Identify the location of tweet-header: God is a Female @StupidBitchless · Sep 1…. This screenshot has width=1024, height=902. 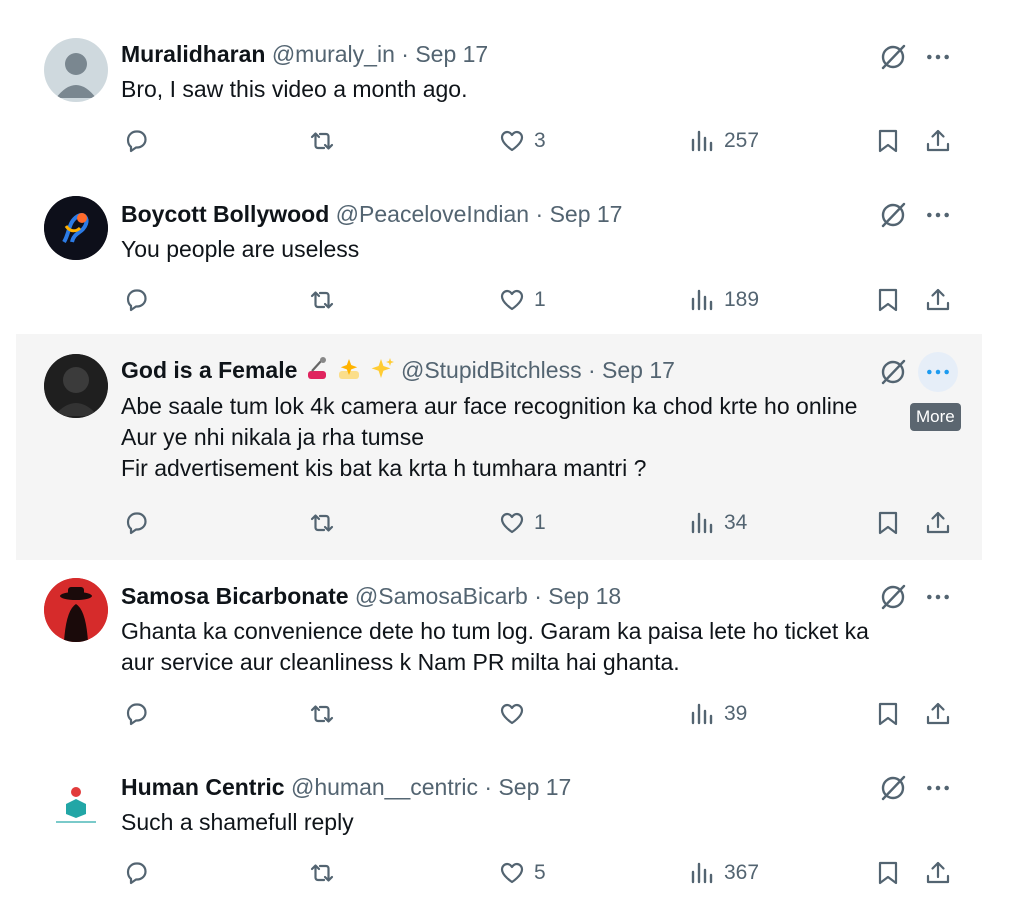
(398, 370).